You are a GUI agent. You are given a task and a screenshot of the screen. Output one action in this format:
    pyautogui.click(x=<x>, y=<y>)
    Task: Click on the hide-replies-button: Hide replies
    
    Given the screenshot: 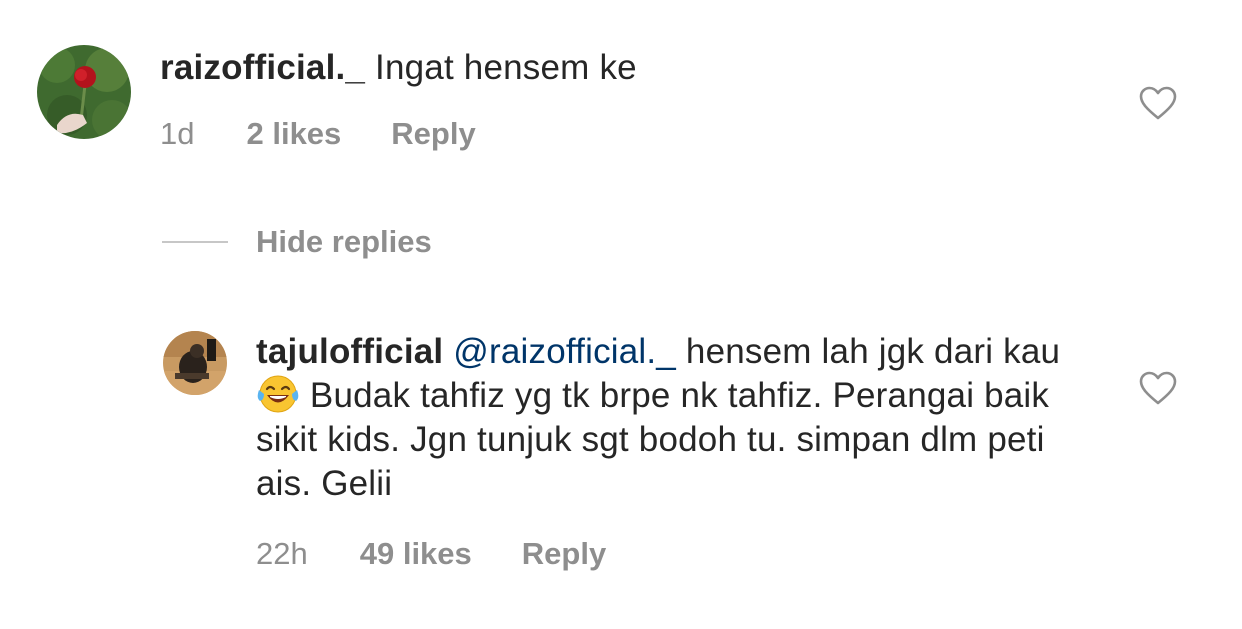 What is the action you would take?
    pyautogui.click(x=297, y=242)
    